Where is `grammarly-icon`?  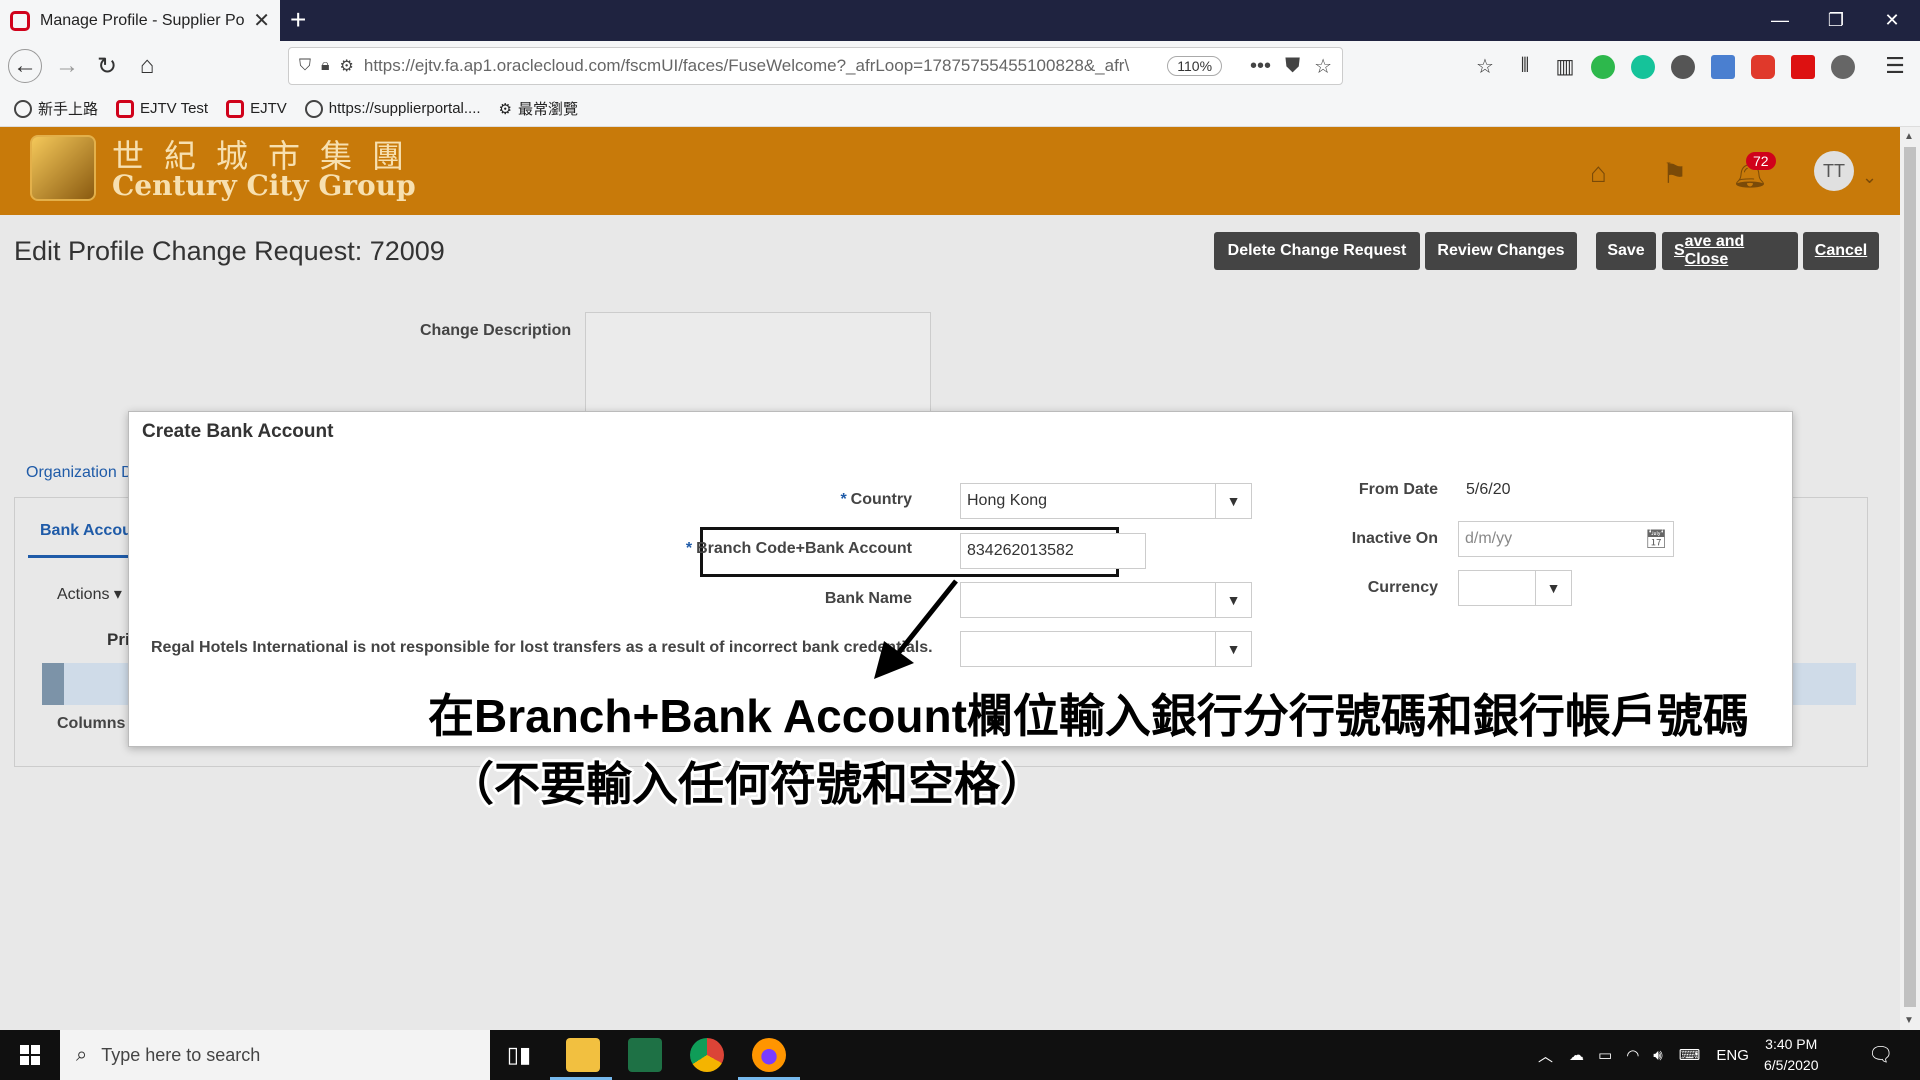
grammarly-icon is located at coordinates (1643, 67).